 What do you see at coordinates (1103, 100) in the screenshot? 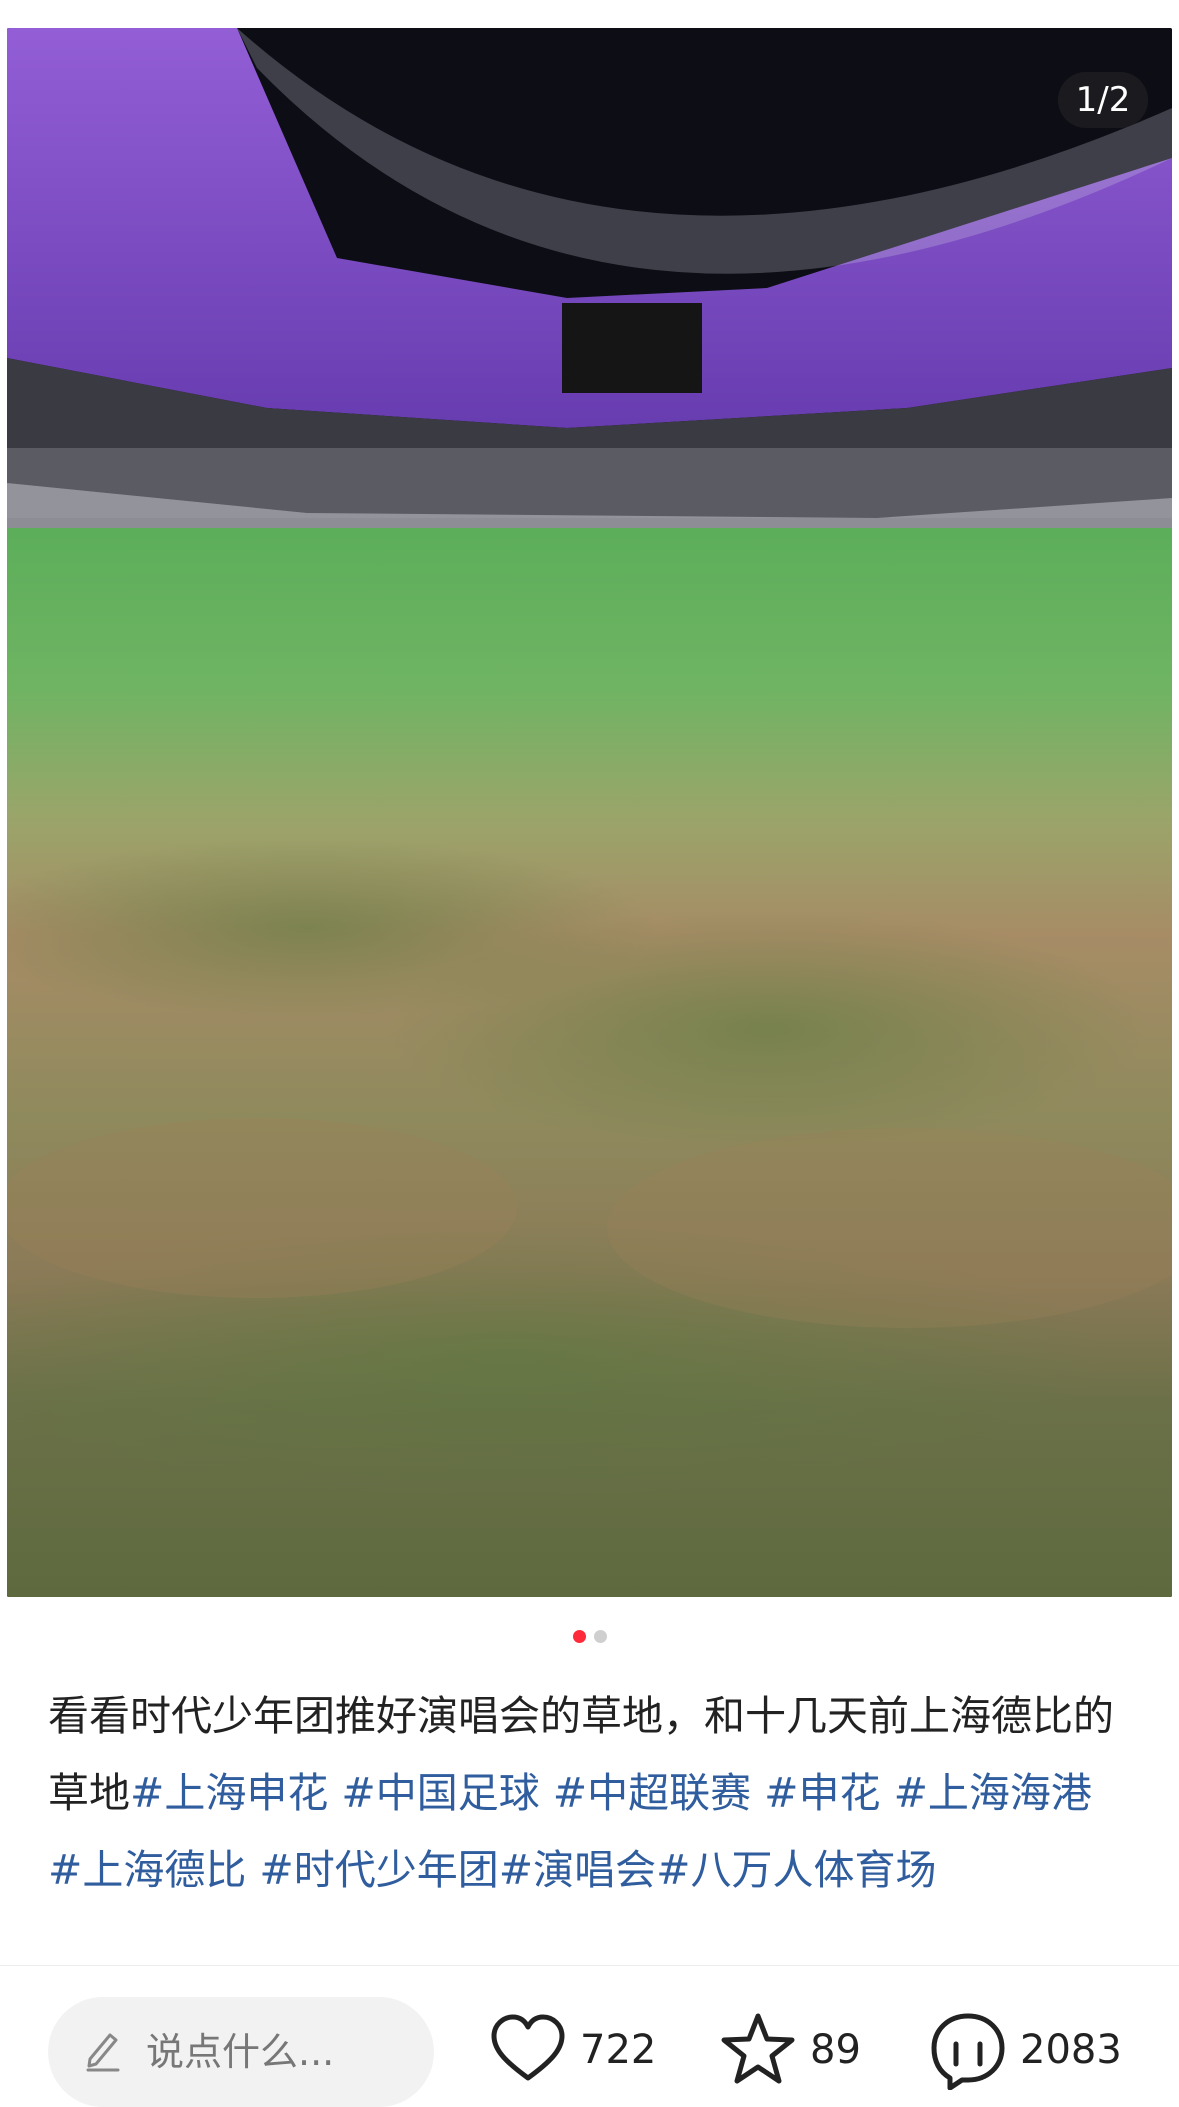
I see `image-counter: 1/2` at bounding box center [1103, 100].